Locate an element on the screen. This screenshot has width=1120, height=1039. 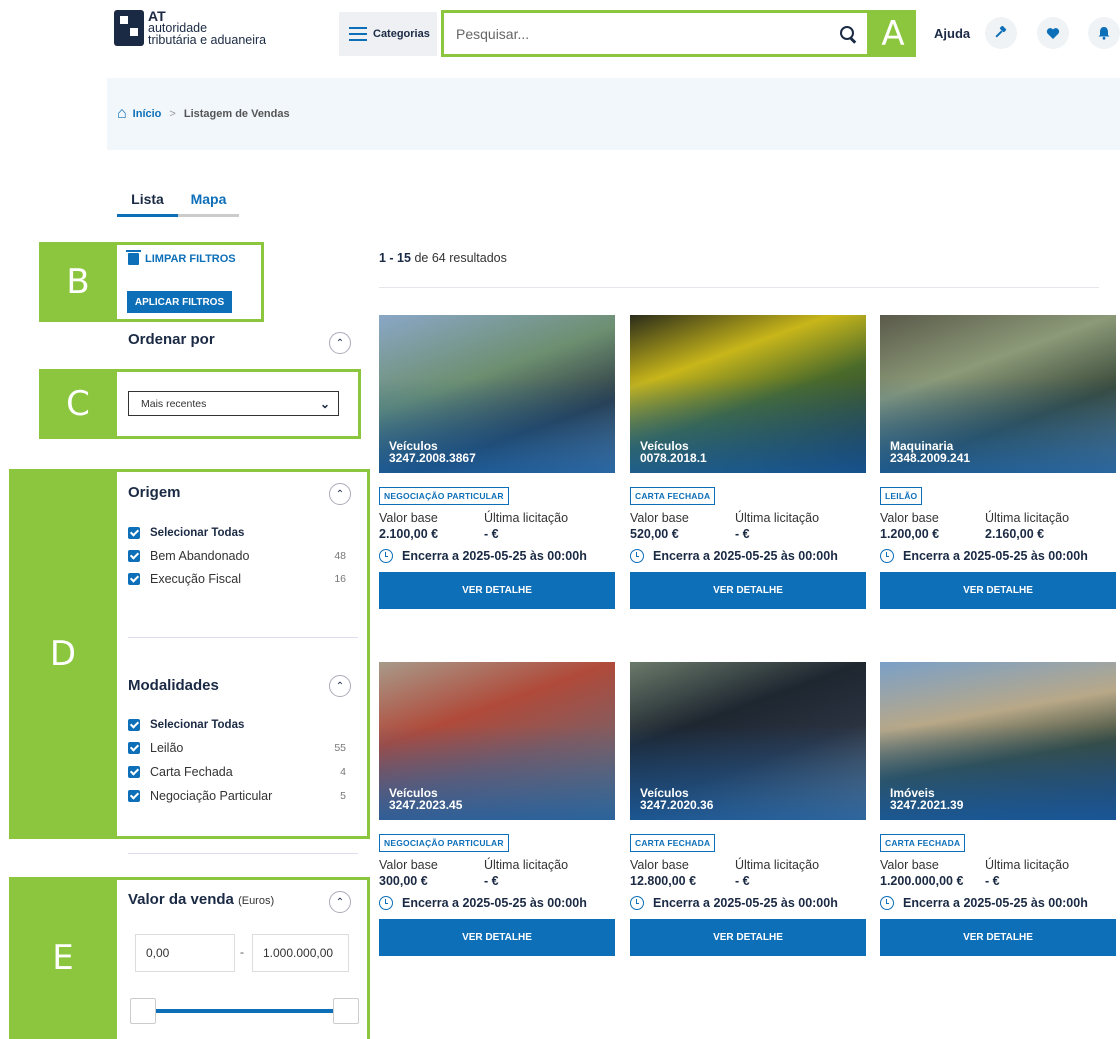
origem-item: Bem Abandonado 48 is located at coordinates (237, 556).